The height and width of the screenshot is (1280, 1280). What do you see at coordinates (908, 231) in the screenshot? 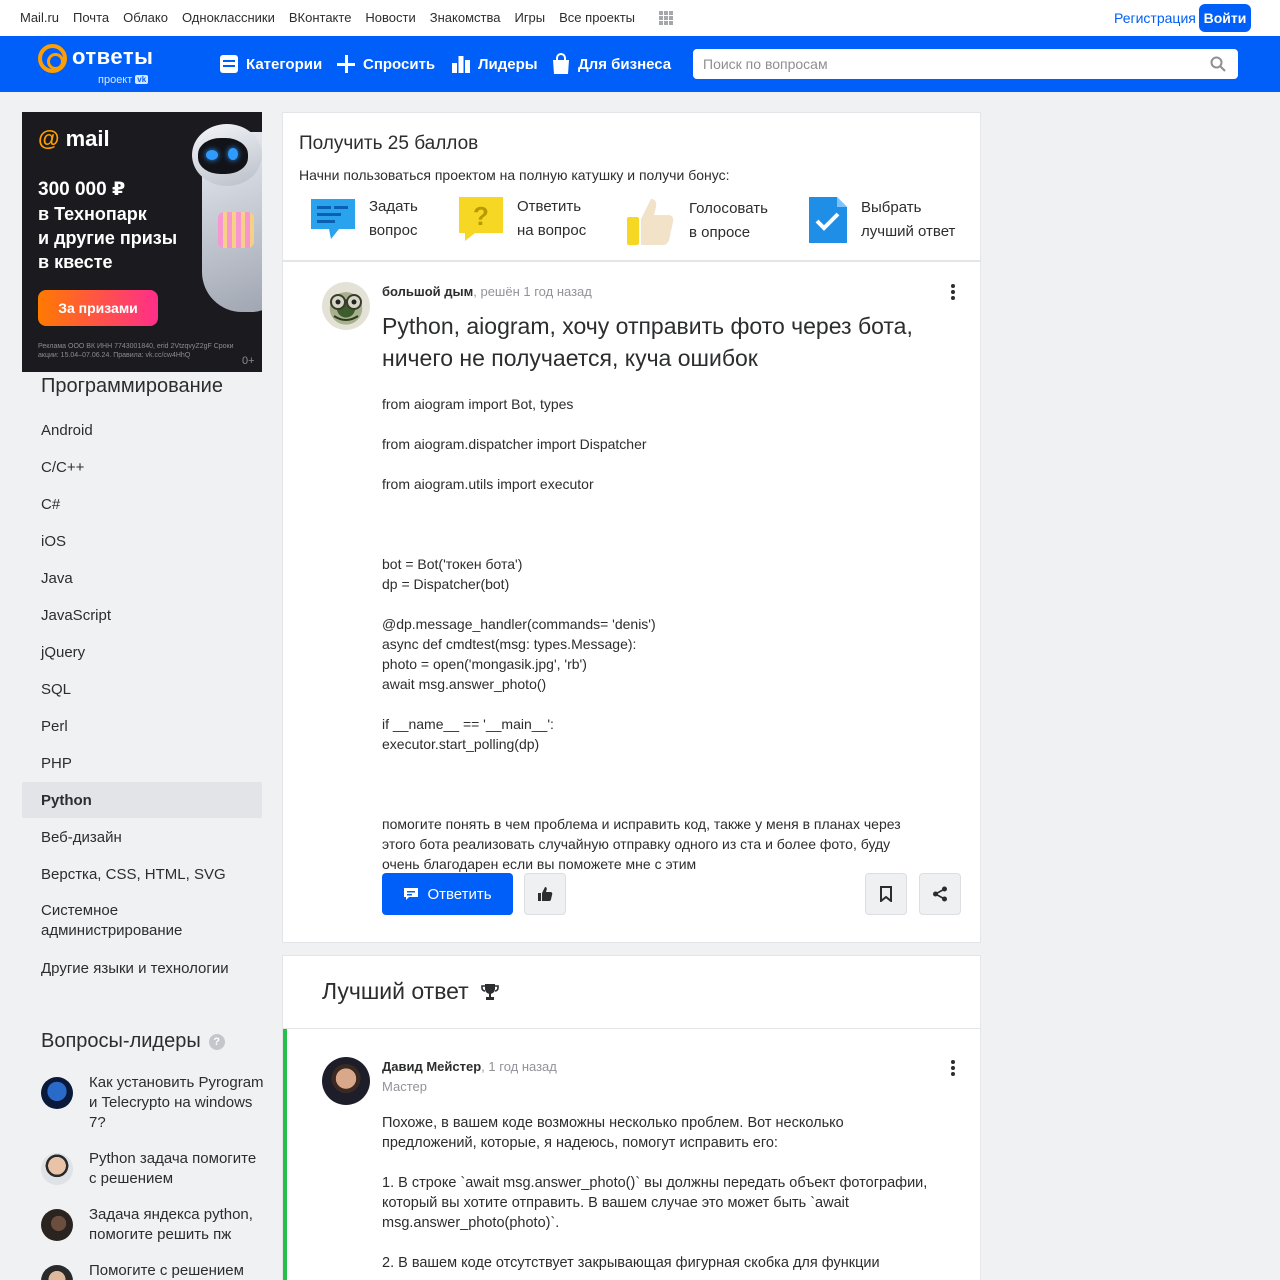
I see `bonus-choose-line-2: лучший ответ` at bounding box center [908, 231].